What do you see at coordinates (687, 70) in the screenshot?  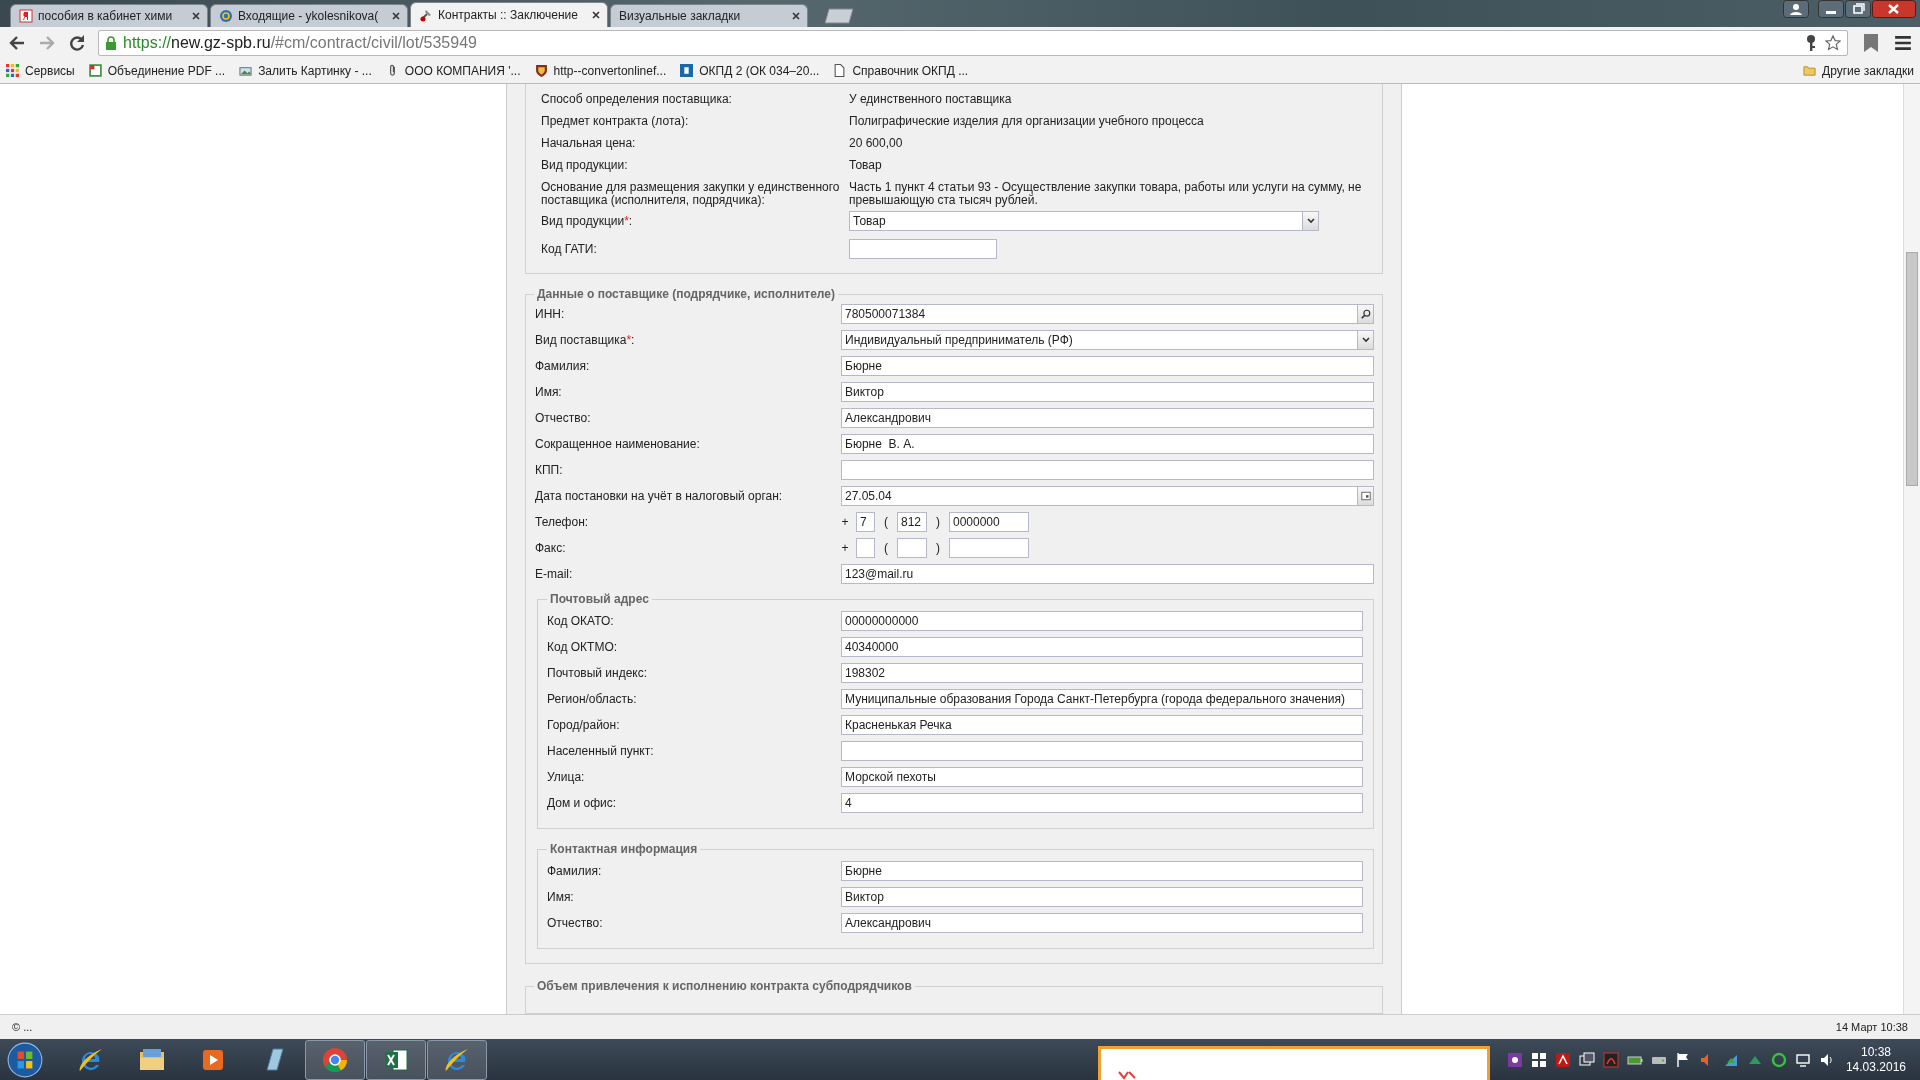 I see `tile-icon` at bounding box center [687, 70].